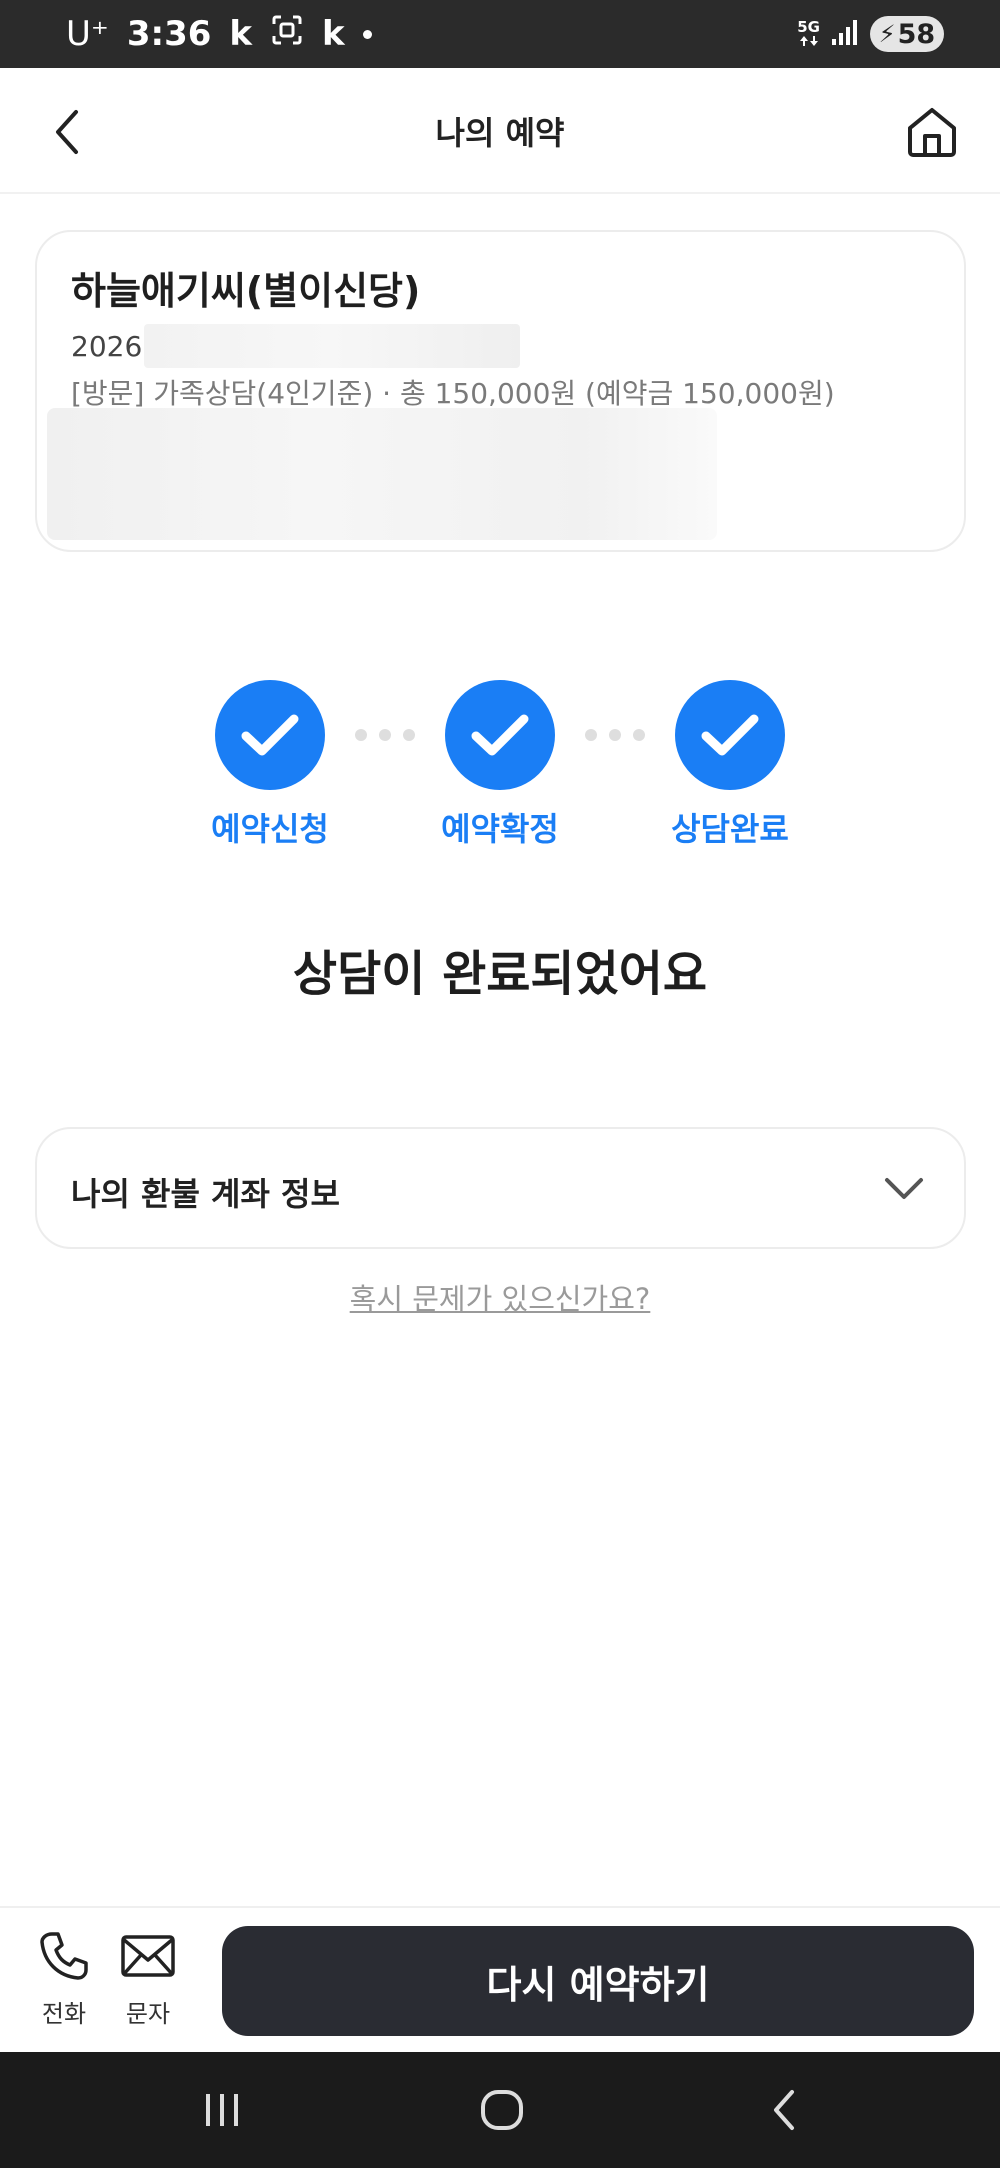 The height and width of the screenshot is (2168, 1000). I want to click on status-time: 3:36, so click(169, 34).